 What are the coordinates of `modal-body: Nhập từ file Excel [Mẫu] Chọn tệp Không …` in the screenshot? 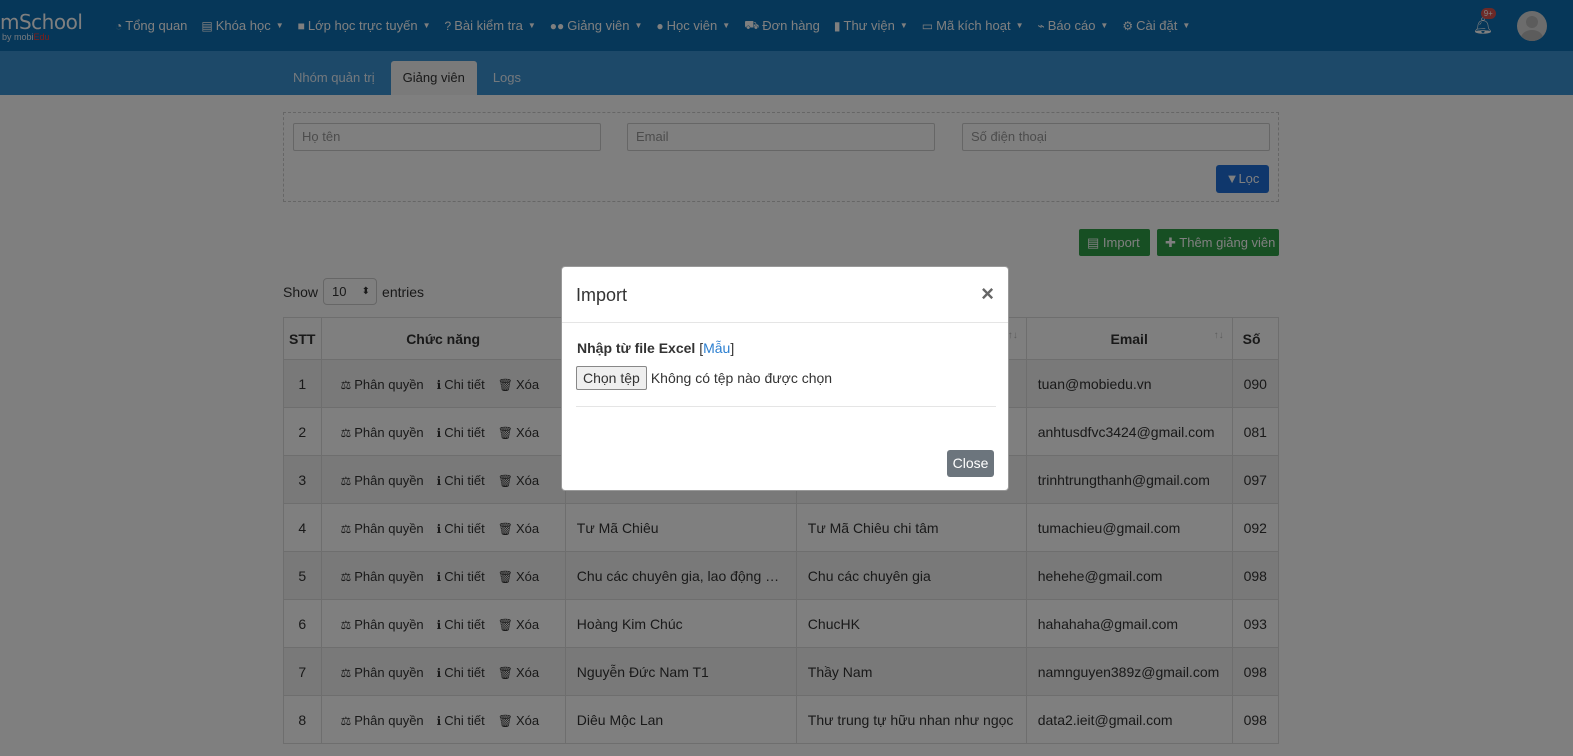 It's located at (785, 365).